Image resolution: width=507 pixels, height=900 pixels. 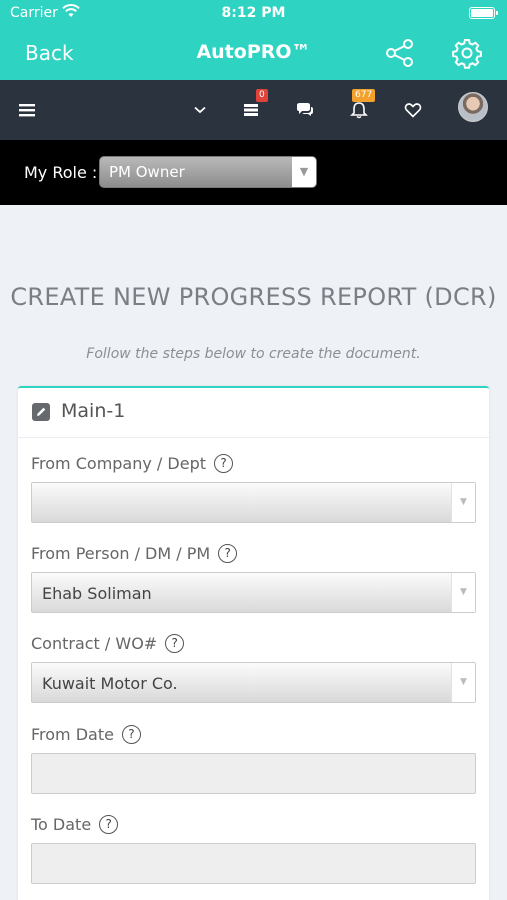 What do you see at coordinates (400, 53) in the screenshot?
I see `share-icon` at bounding box center [400, 53].